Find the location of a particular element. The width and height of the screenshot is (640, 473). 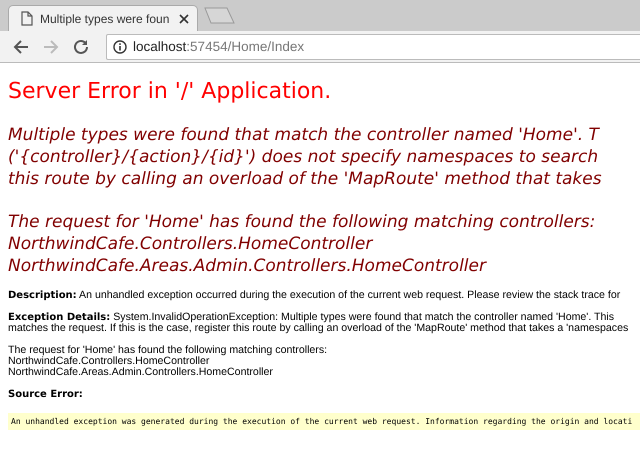

description-text: An unhandled exception occurred during the execution of the current web request. Please review the stack trace for is located at coordinates (349, 295).